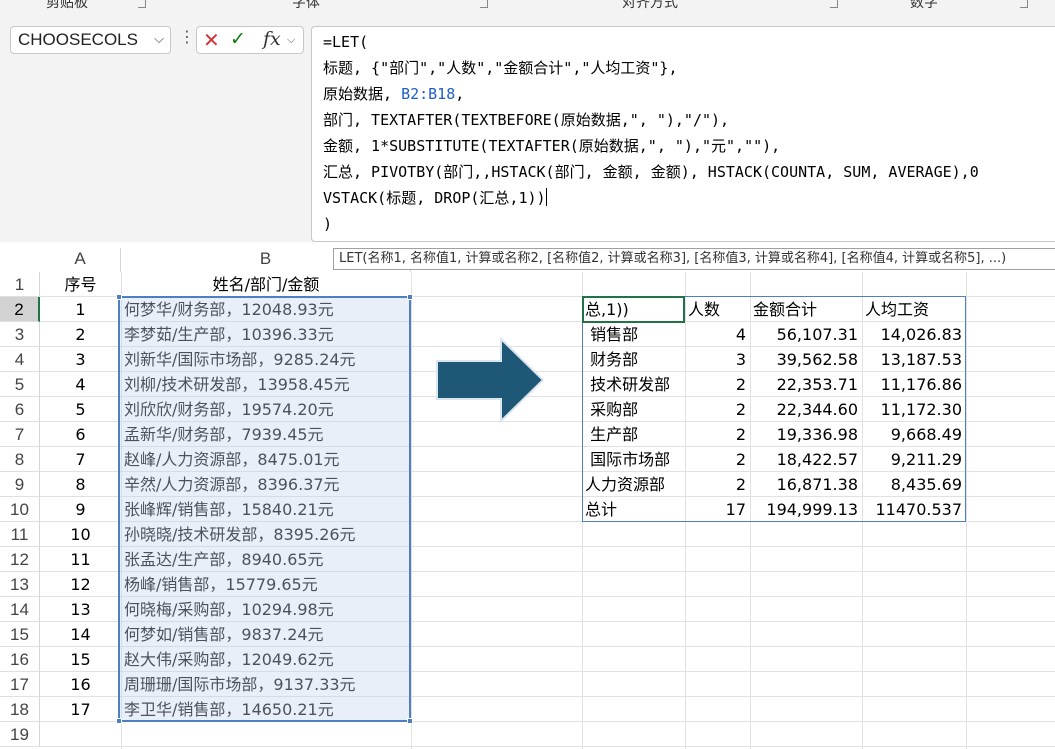 This screenshot has height=749, width=1055. Describe the element at coordinates (20, 659) in the screenshot. I see `row-header: 16` at that location.